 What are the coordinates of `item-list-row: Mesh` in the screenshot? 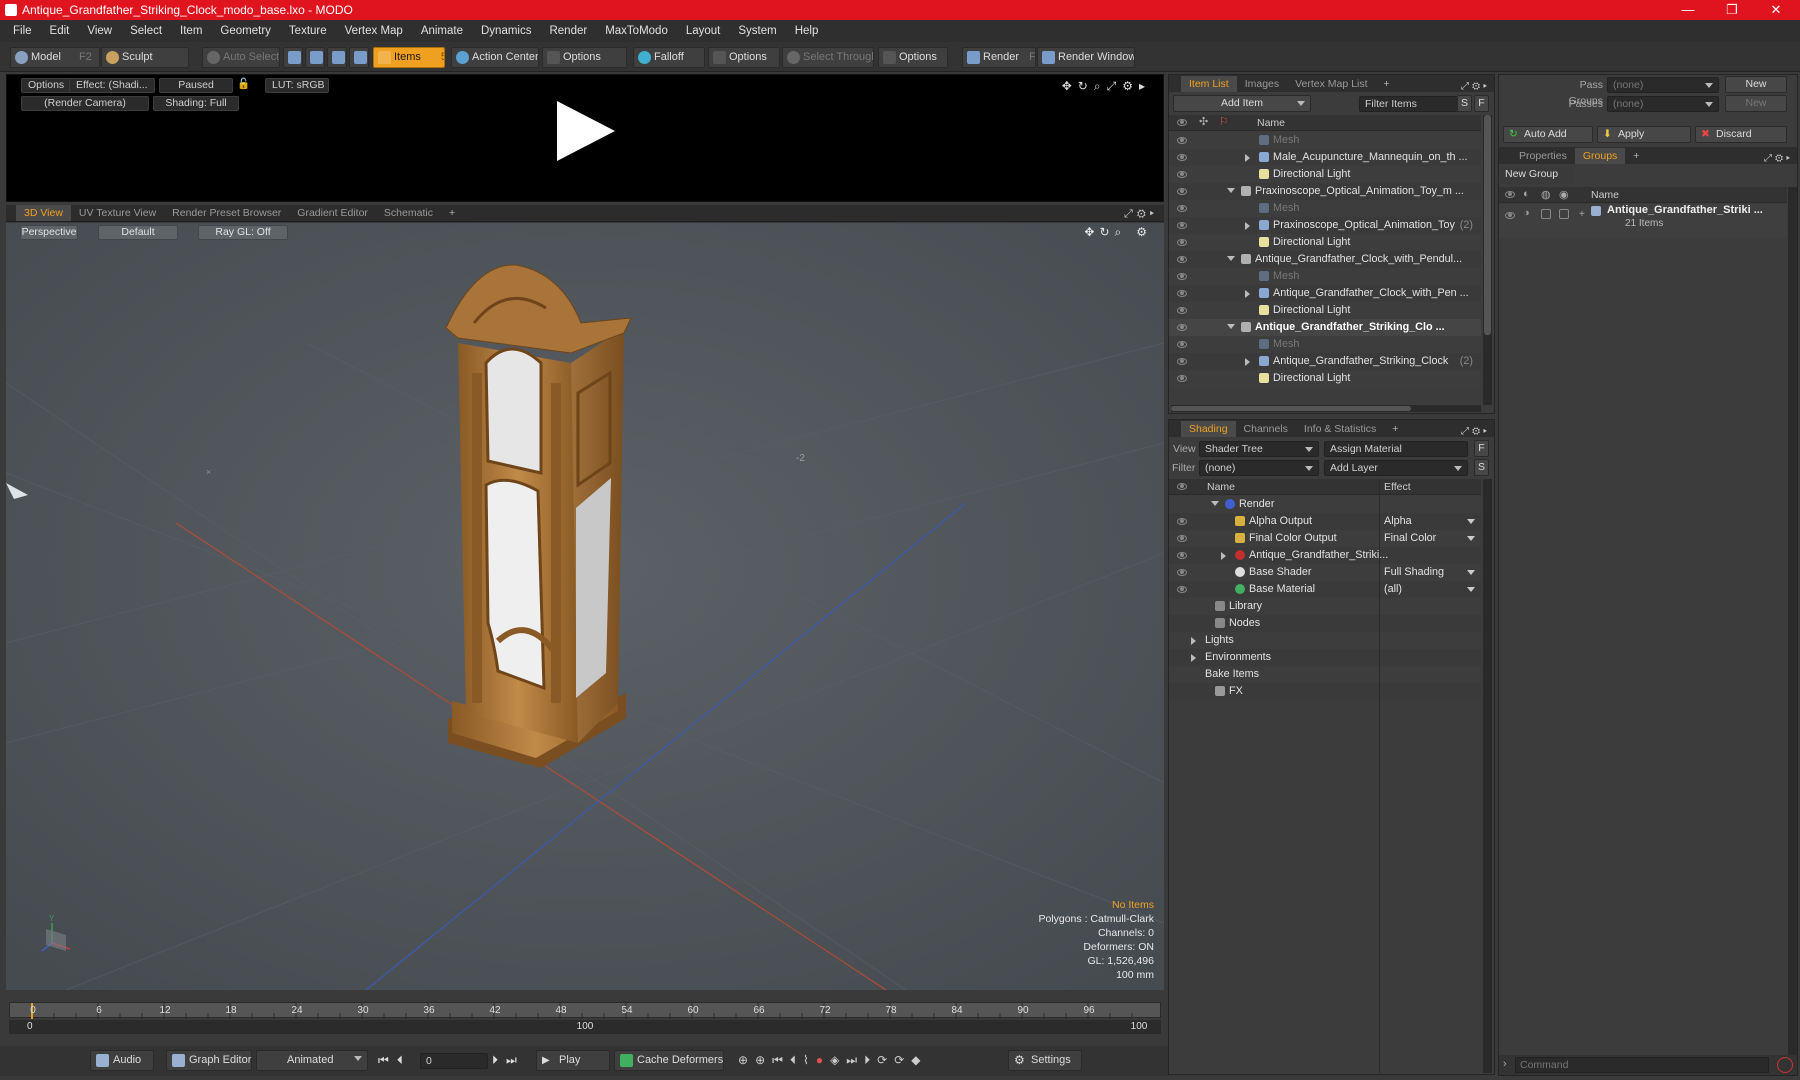 It's located at (1325, 140).